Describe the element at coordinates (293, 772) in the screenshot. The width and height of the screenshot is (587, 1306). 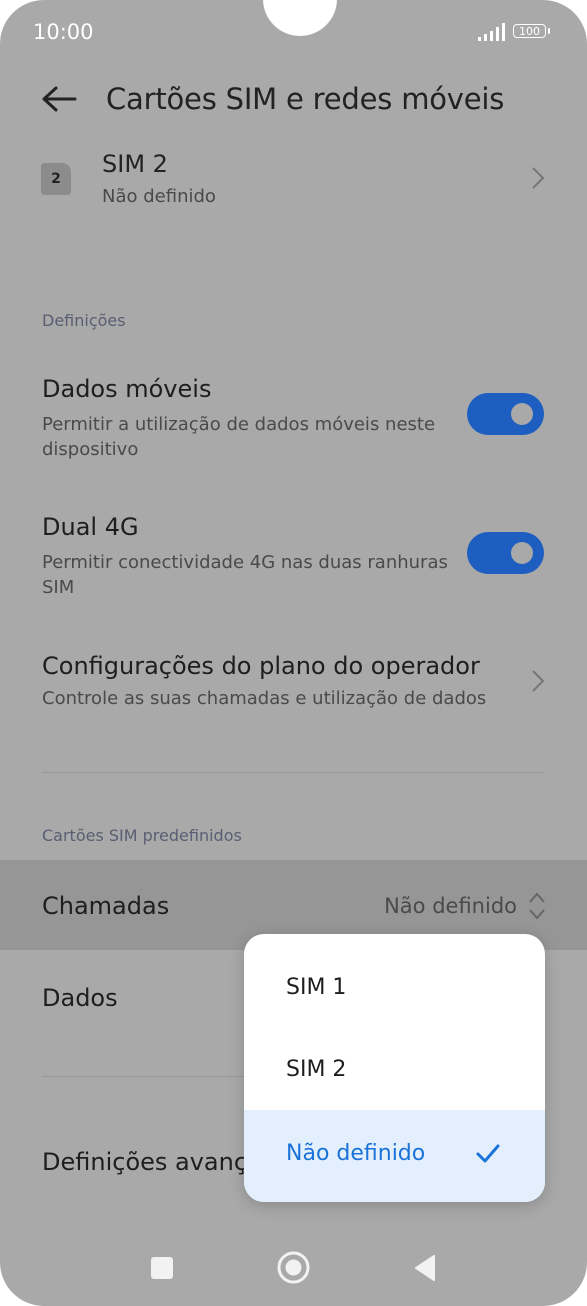
I see `divider` at that location.